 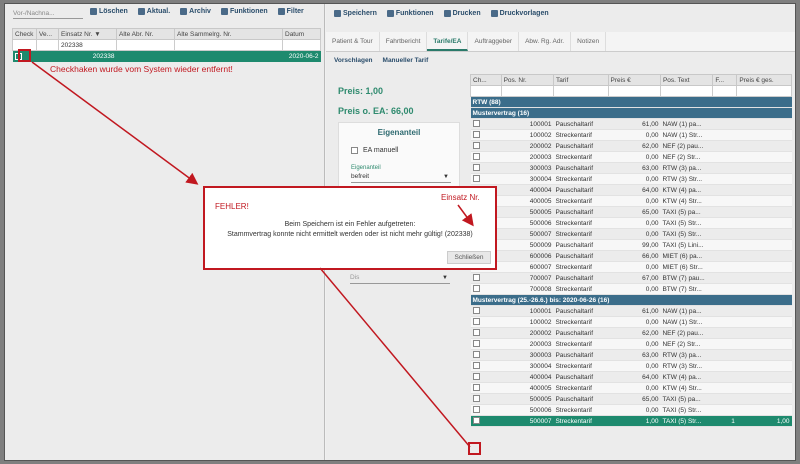 I want to click on close-button: Schließen, so click(x=469, y=257).